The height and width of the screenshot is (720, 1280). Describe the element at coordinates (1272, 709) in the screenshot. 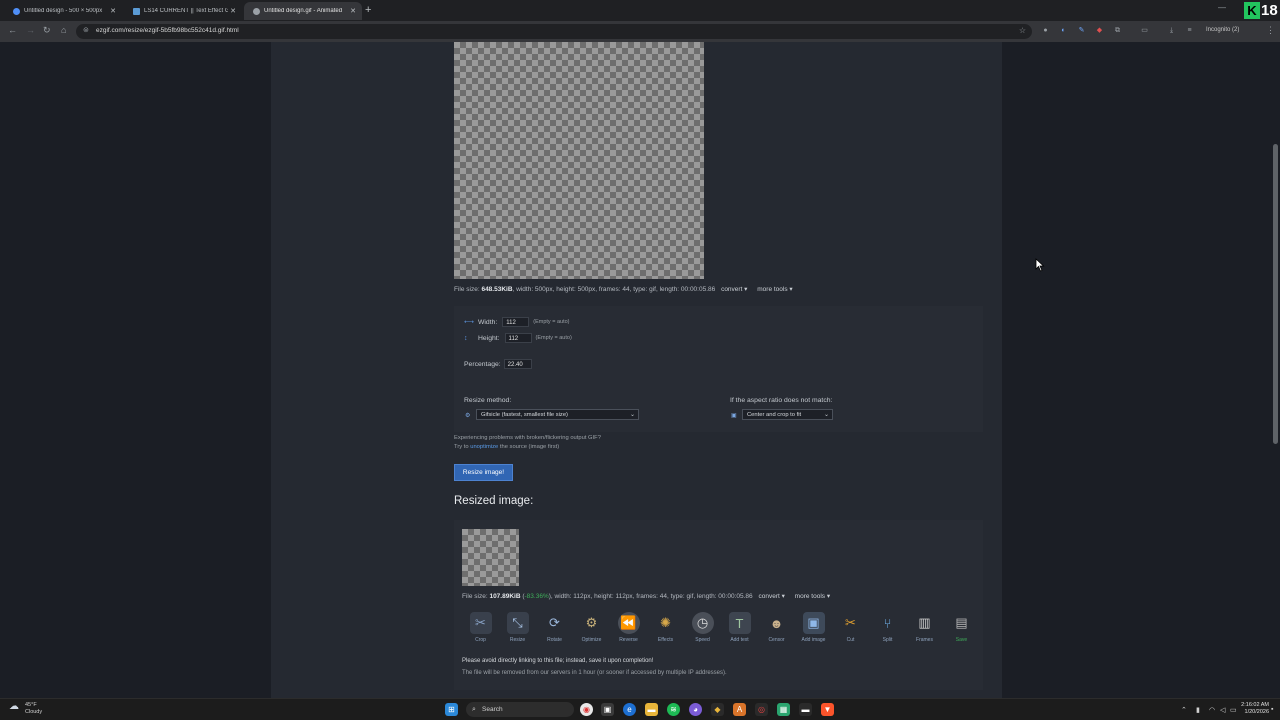

I see `notification-icon: ▪` at that location.